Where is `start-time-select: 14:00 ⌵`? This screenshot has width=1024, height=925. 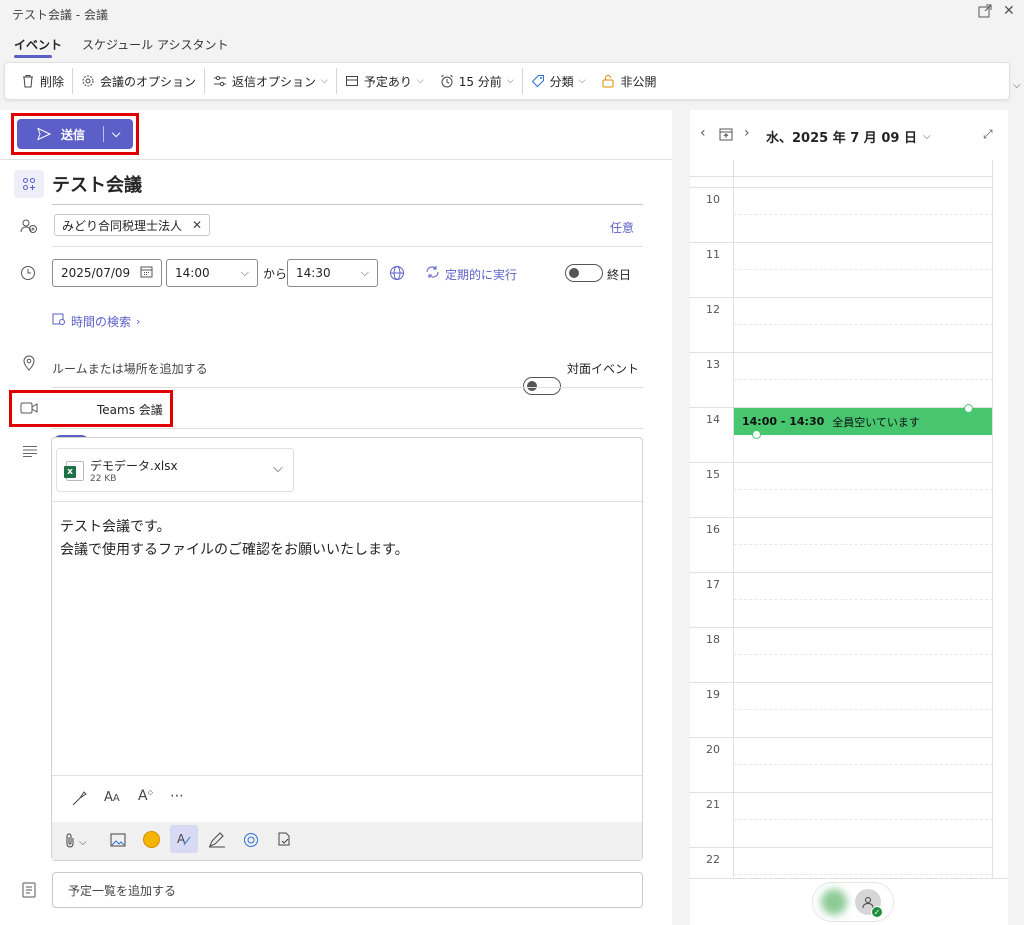 start-time-select: 14:00 ⌵ is located at coordinates (212, 273).